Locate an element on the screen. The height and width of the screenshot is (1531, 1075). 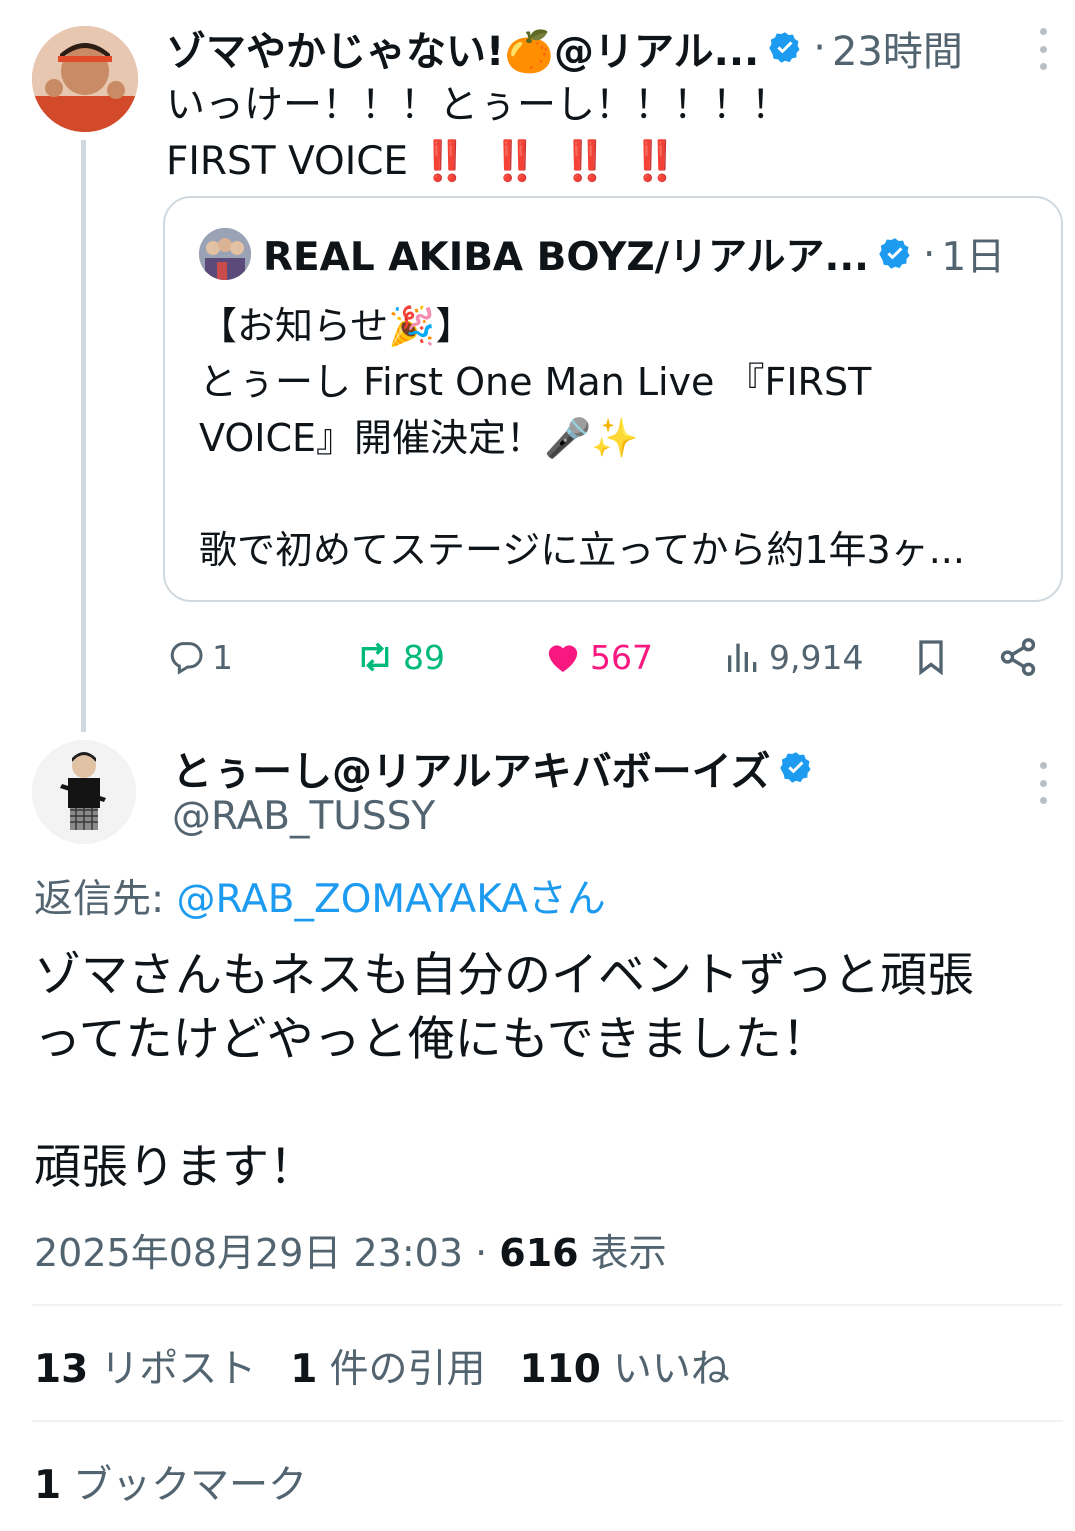
views-button: 9,914 is located at coordinates (793, 657).